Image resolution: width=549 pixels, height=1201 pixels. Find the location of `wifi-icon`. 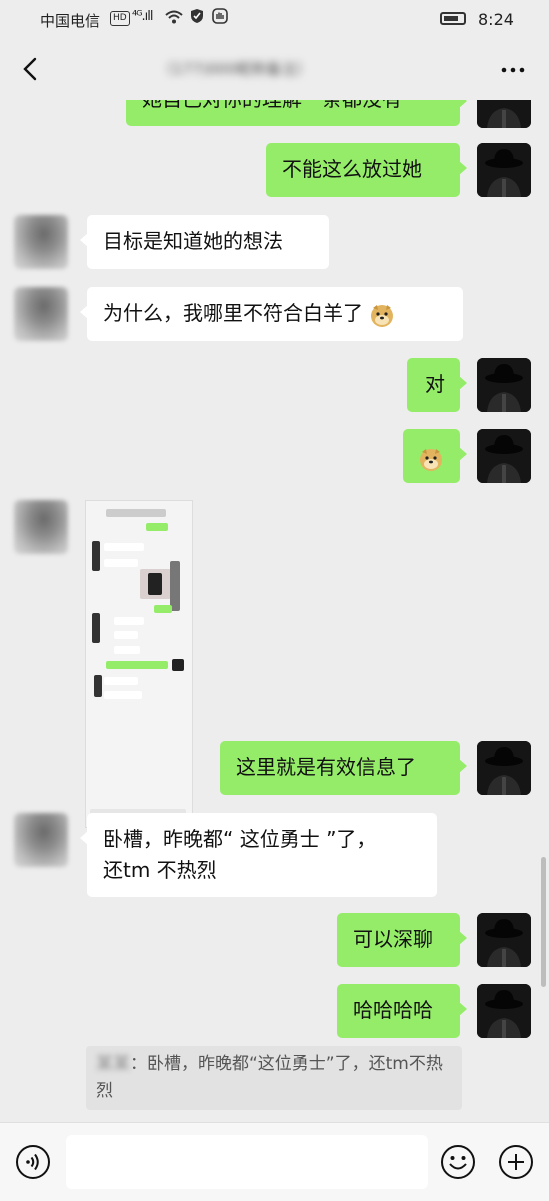

wifi-icon is located at coordinates (174, 17).